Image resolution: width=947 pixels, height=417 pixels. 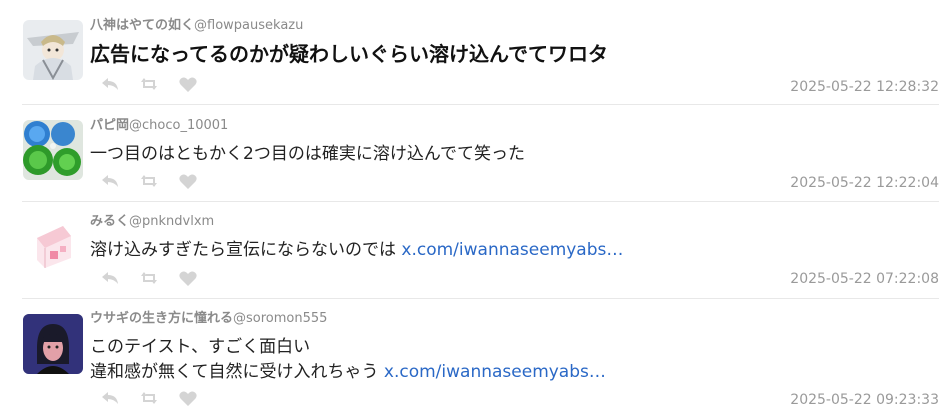 I want to click on tweet-text-line: このテイスト、すごく面白い, so click(x=200, y=347).